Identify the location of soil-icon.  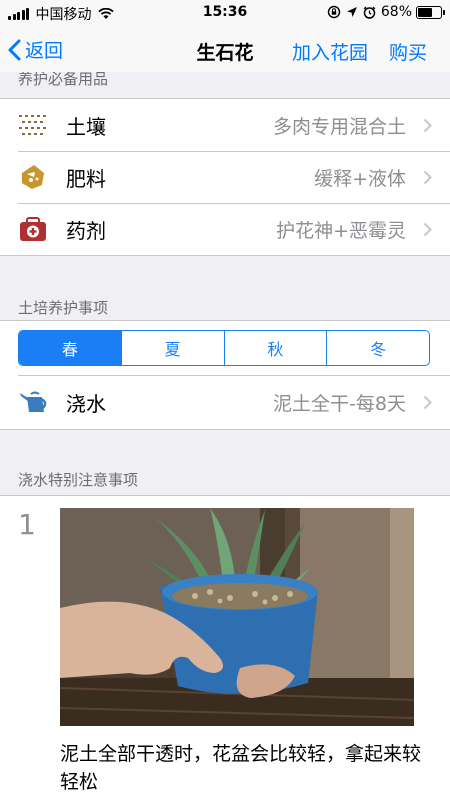
(32, 125).